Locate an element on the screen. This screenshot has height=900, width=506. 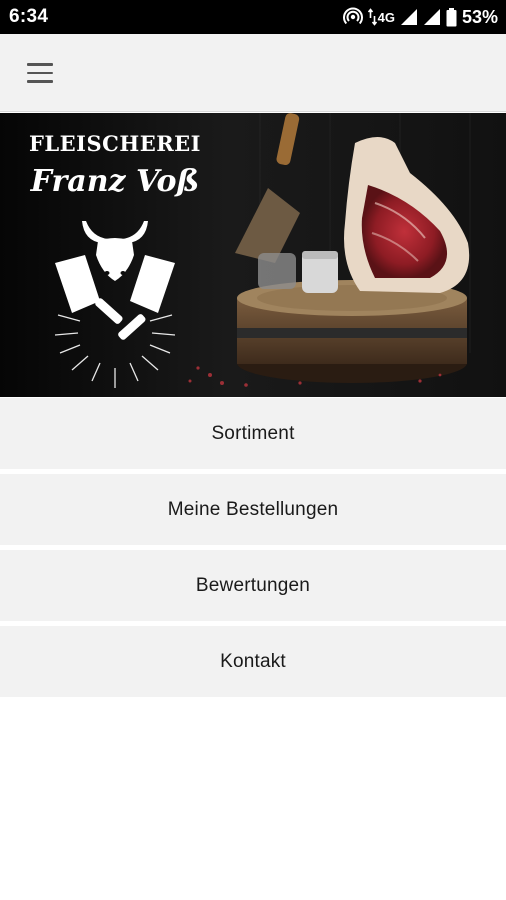
status-icons: 4G 53% is located at coordinates (420, 17).